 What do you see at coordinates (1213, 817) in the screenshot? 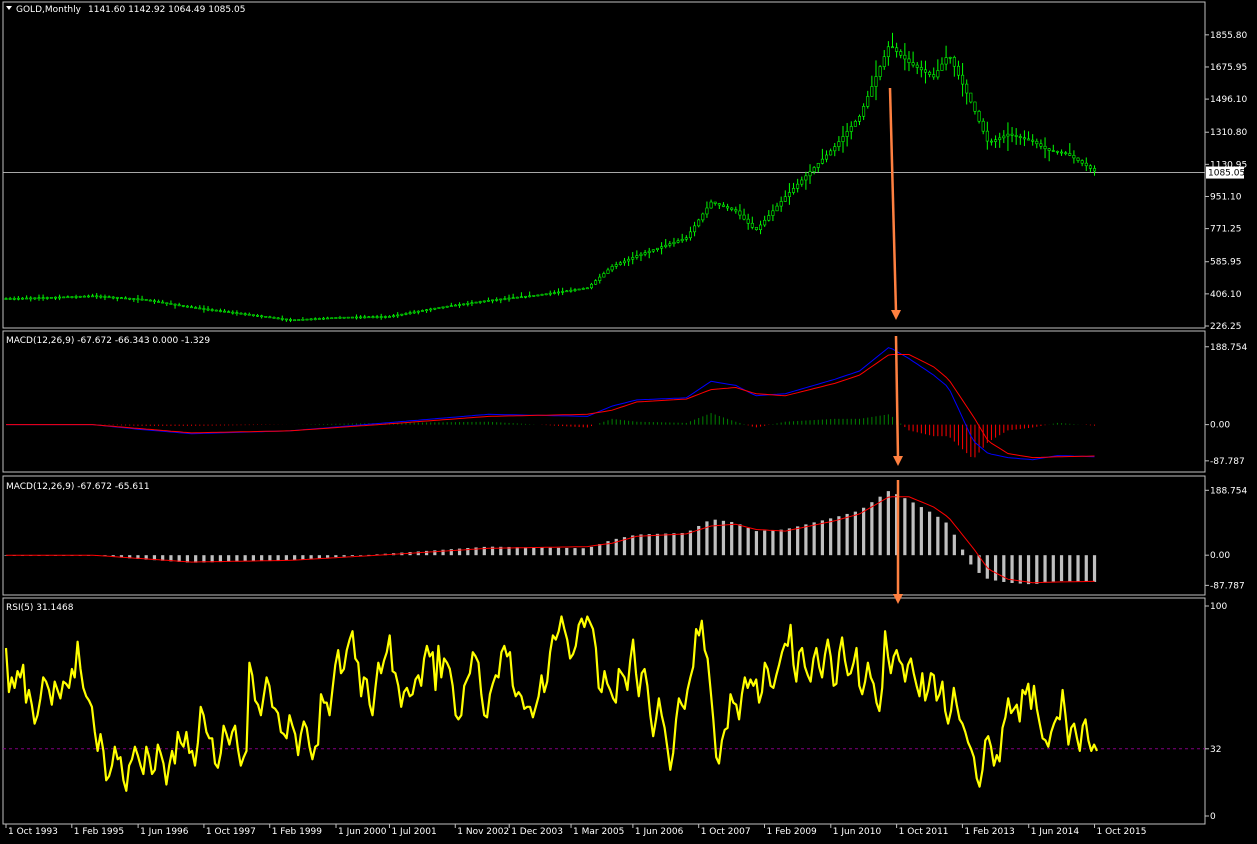
I see `rsi-tick-label: 0` at bounding box center [1213, 817].